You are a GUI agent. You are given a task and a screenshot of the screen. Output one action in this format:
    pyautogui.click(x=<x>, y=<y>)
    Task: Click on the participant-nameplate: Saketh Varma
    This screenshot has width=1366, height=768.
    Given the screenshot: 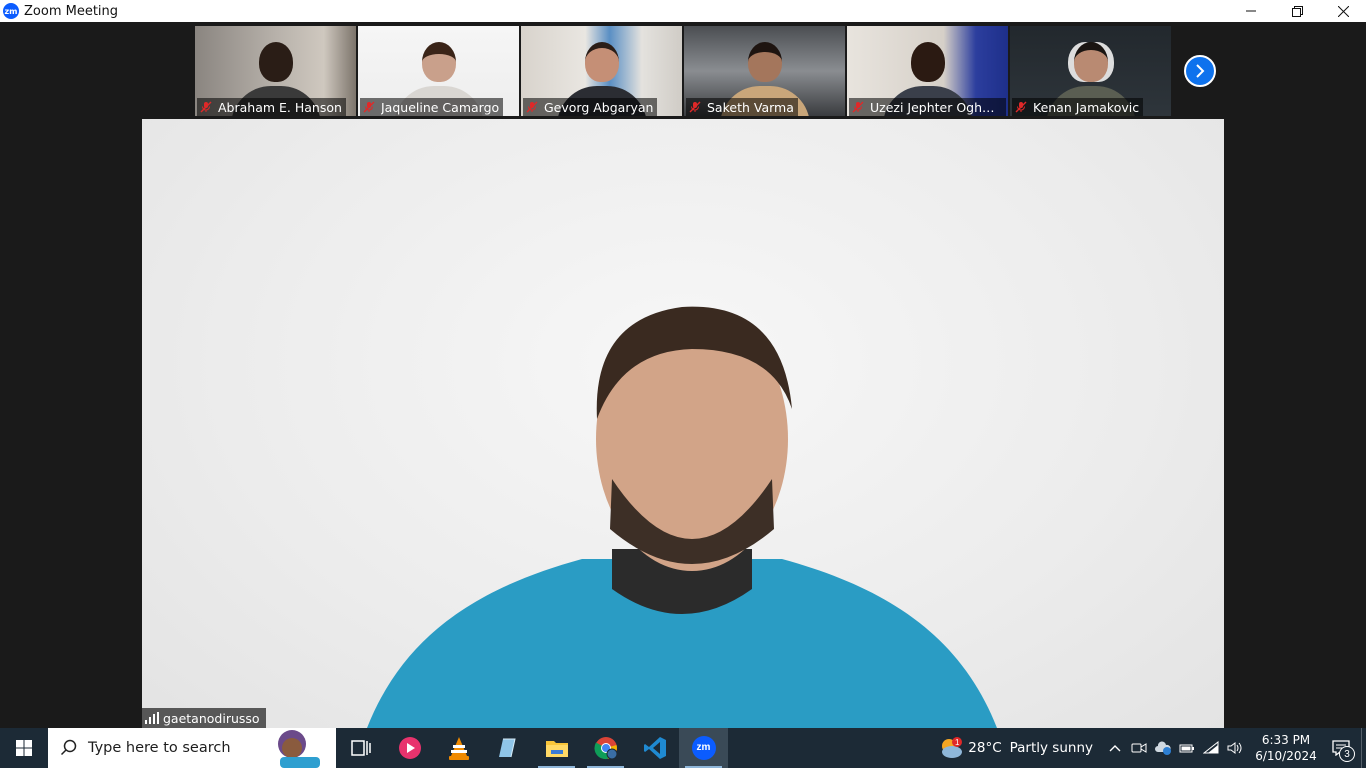 What is the action you would take?
    pyautogui.click(x=742, y=107)
    